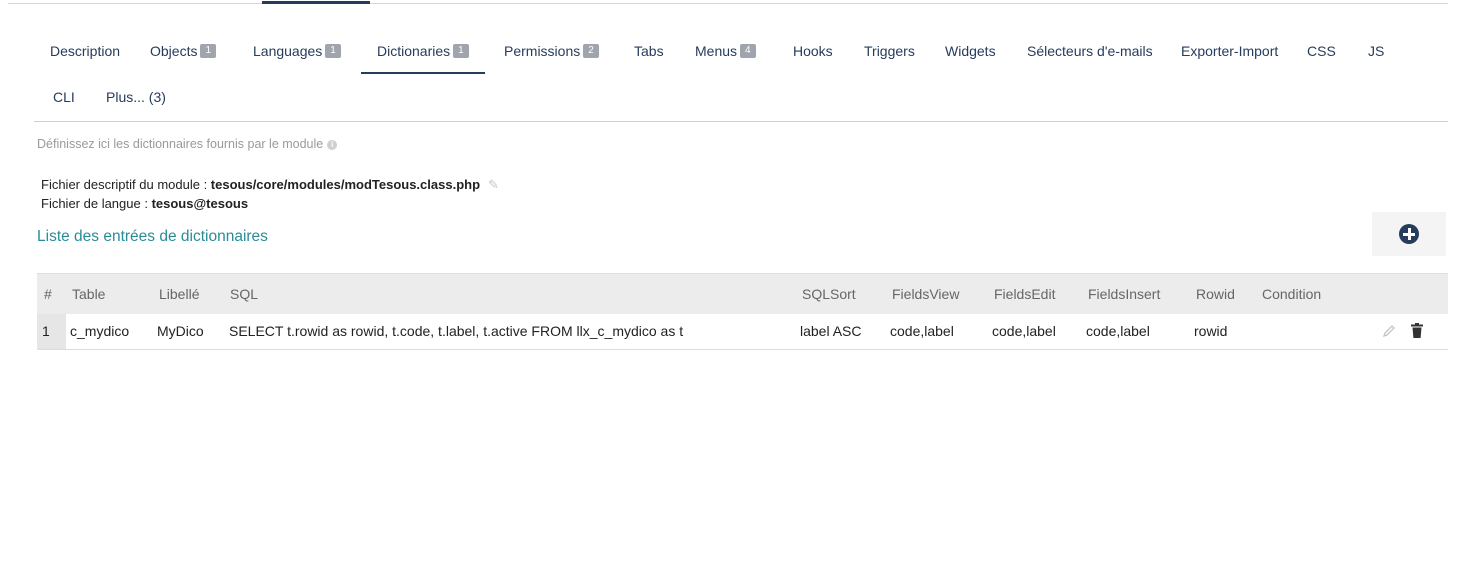  I want to click on tab-email-selectors: Sélecteurs d'e-mails, so click(1090, 56).